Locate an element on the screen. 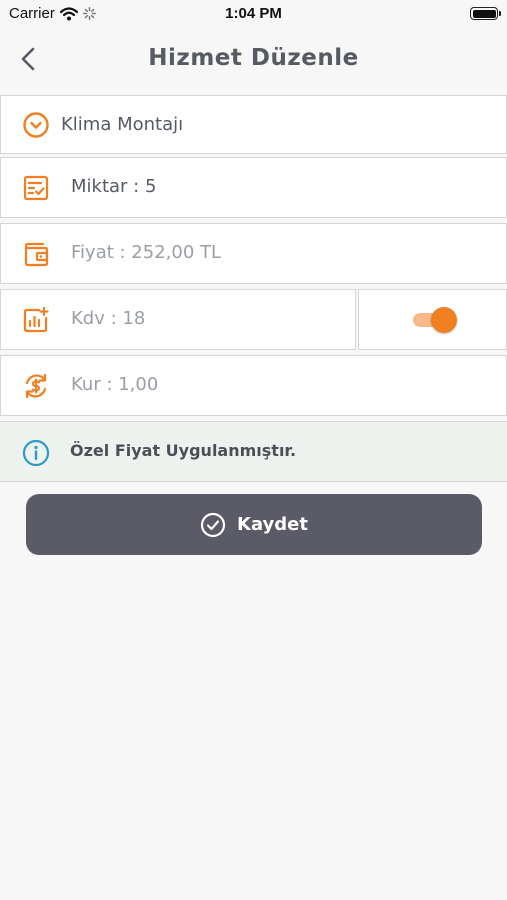 Image resolution: width=507 pixels, height=900 pixels. price-text: Fiyat : 252,00 TL is located at coordinates (146, 252).